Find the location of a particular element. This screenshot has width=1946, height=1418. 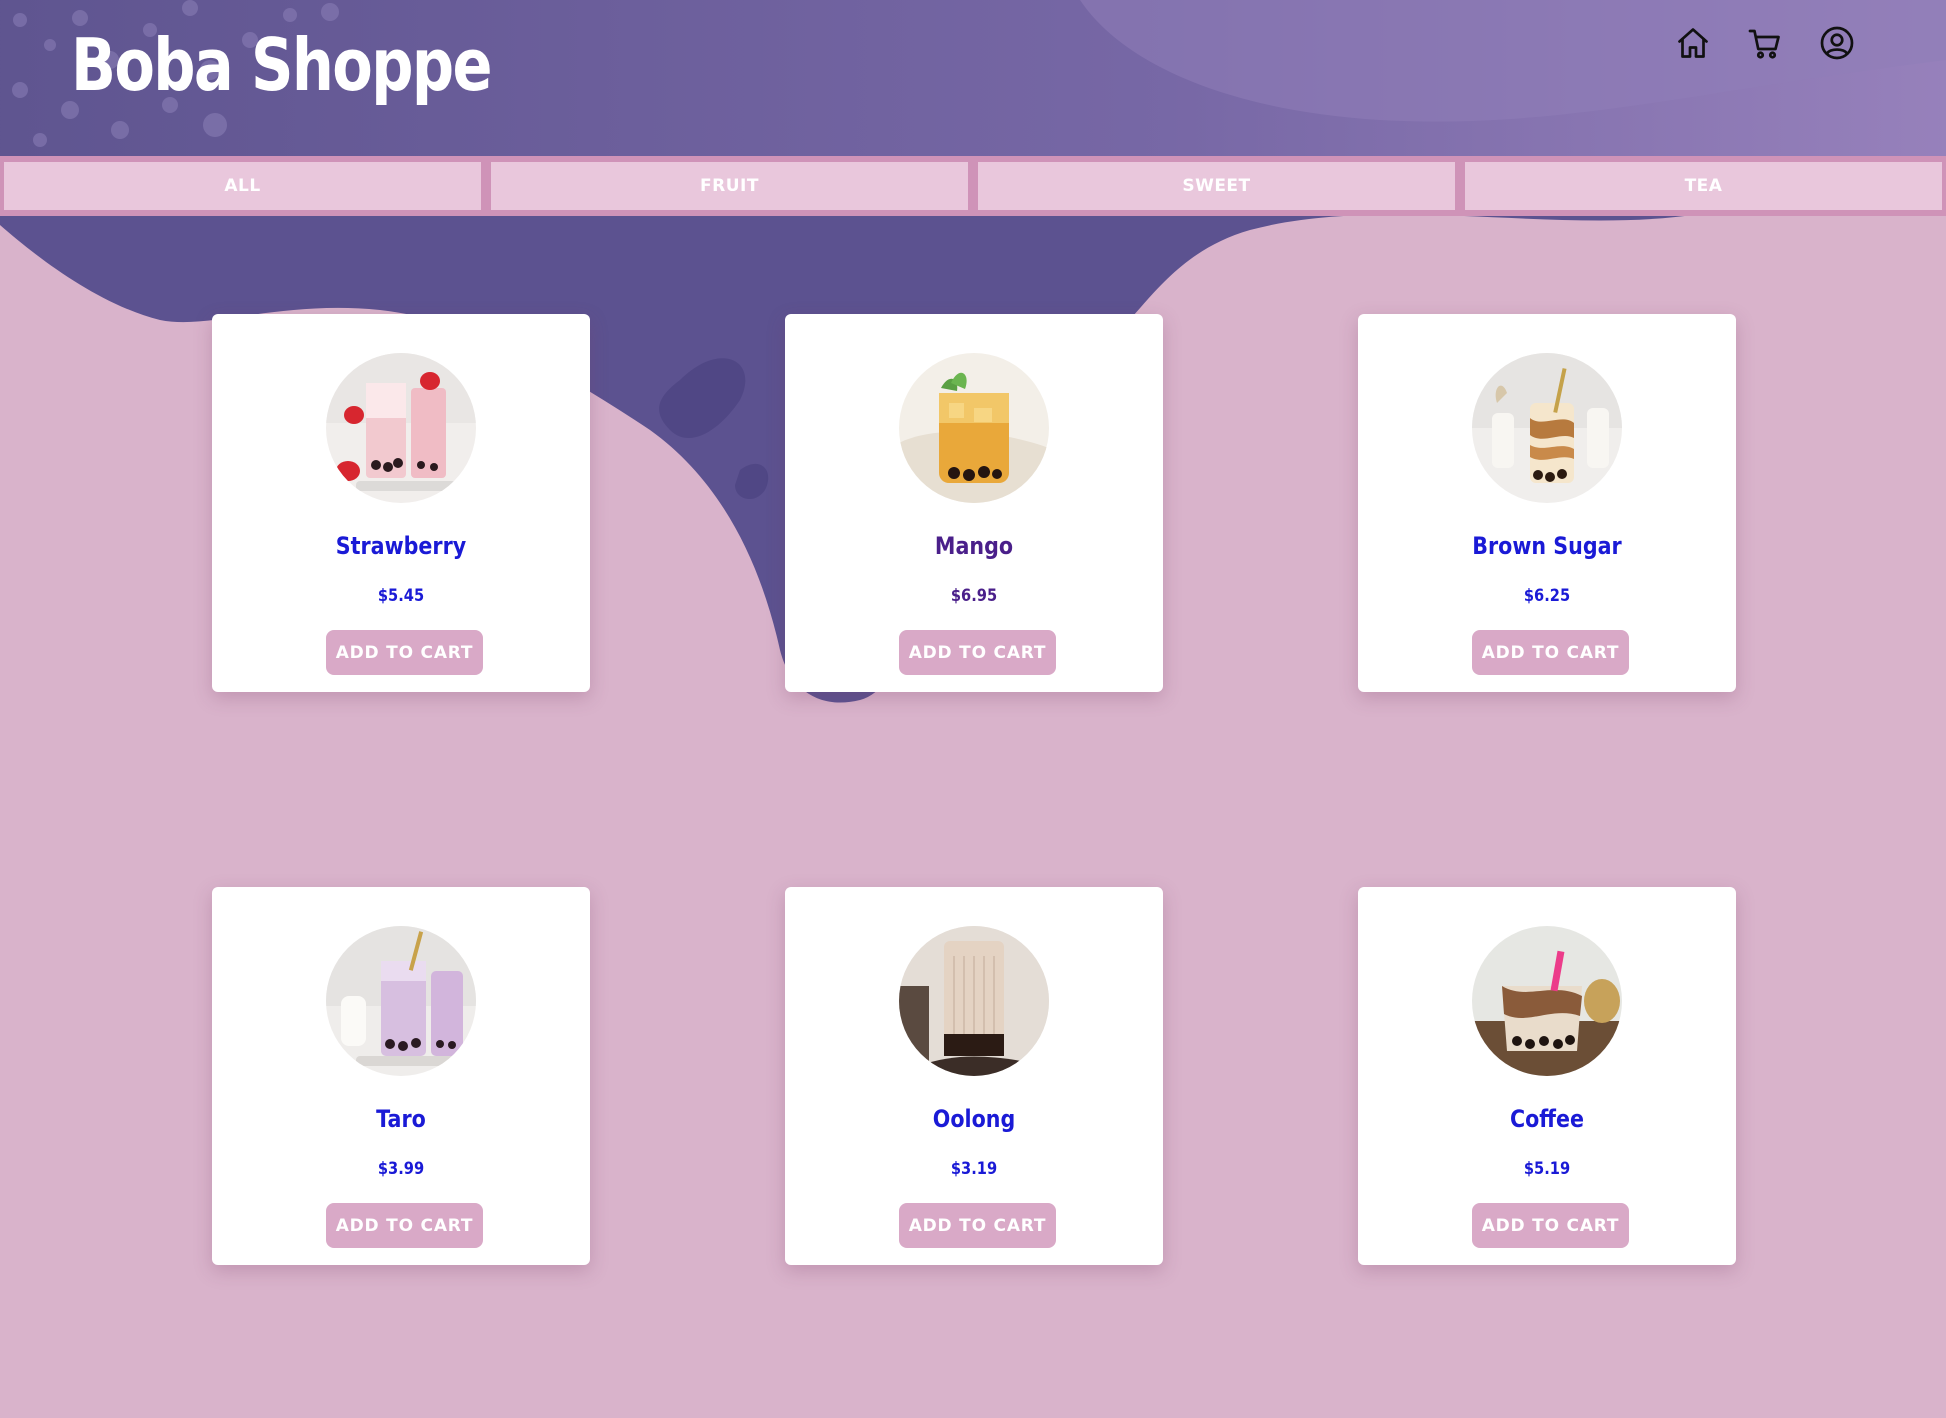

product-price: $6.25 is located at coordinates (1547, 596).